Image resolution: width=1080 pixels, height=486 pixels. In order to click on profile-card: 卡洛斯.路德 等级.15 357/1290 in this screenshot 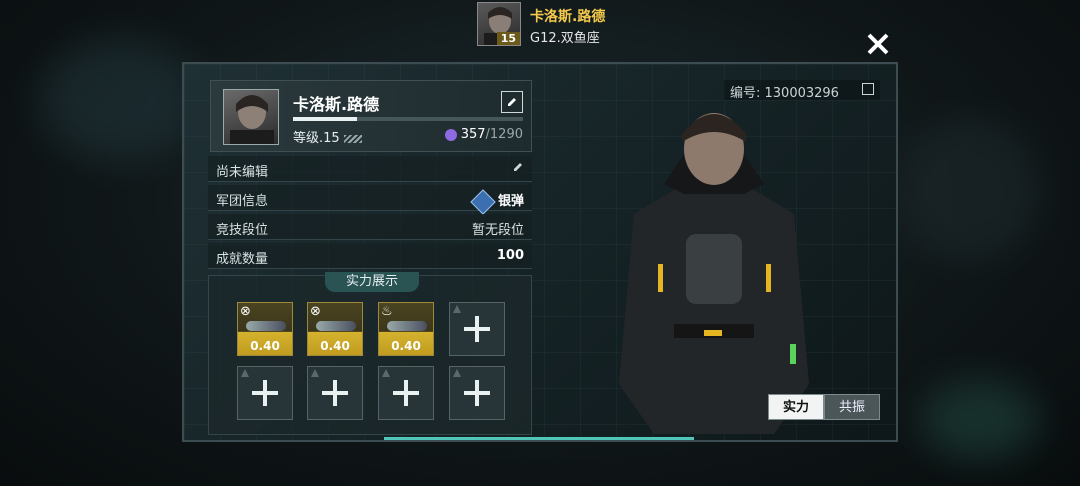, I will do `click(371, 116)`.